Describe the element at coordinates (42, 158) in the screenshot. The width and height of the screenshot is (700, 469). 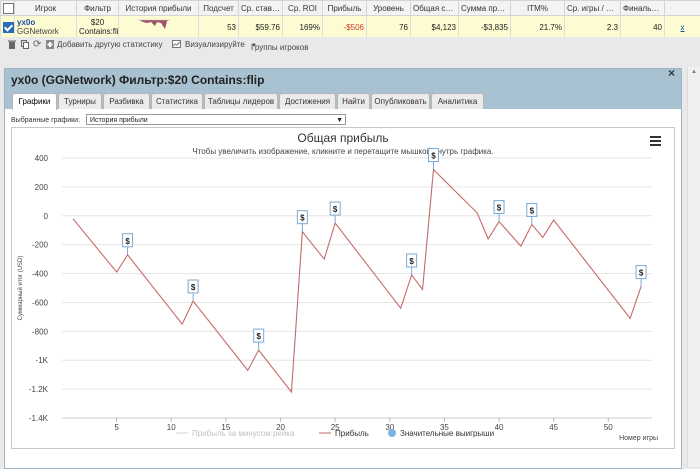
I see `y-tick-label: 400` at that location.